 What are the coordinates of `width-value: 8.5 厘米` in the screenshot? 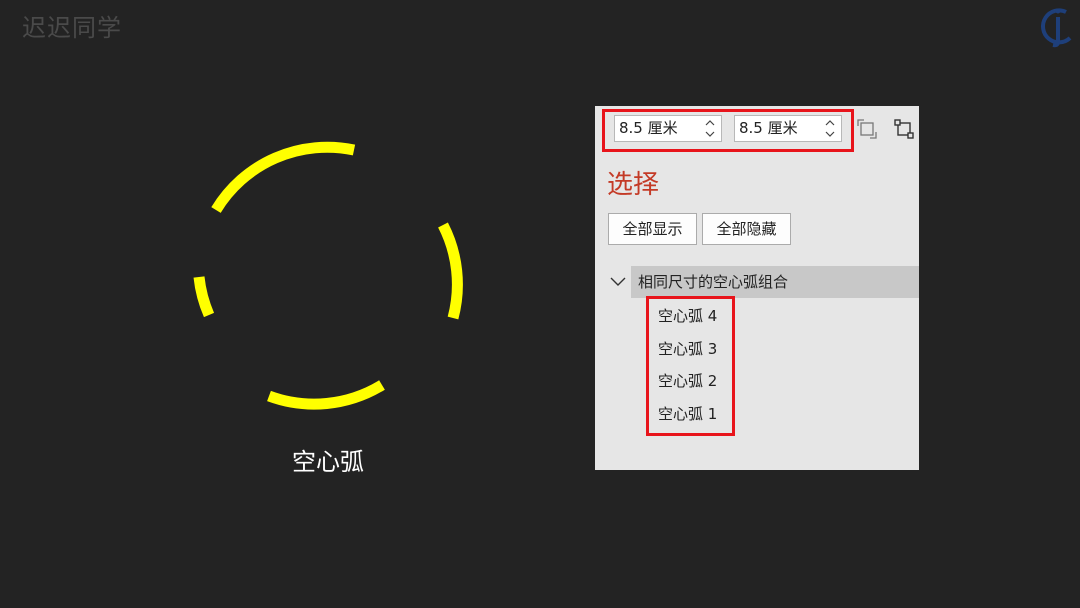 It's located at (648, 128).